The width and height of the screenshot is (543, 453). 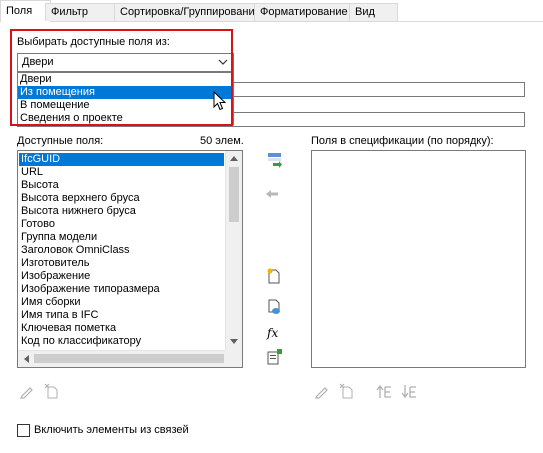 I want to click on tab-appearance: Вид, so click(x=373, y=12).